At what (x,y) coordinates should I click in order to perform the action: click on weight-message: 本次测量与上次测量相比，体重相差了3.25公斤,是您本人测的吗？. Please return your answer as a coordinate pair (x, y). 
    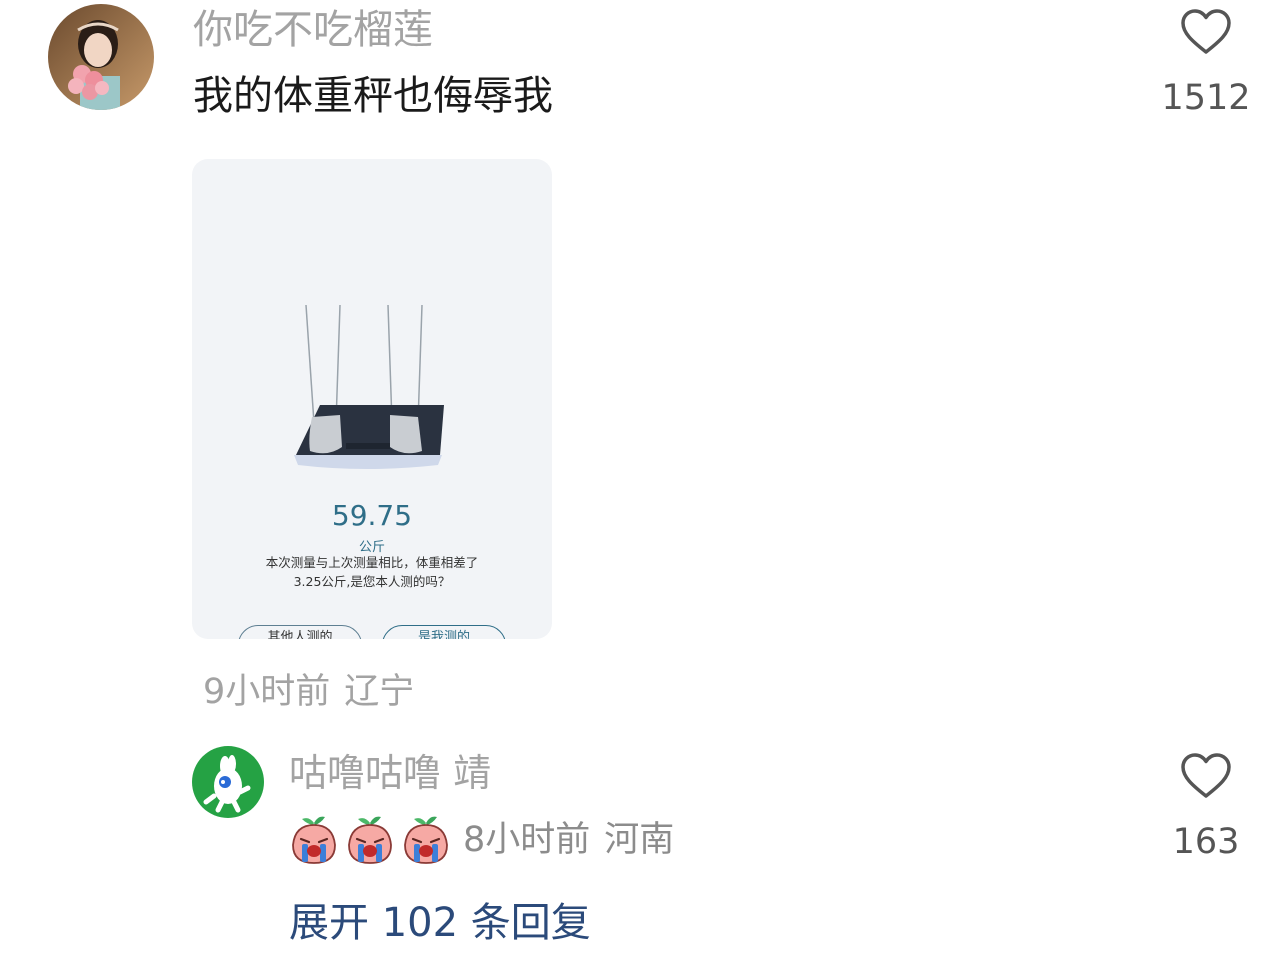
    Looking at the image, I should click on (372, 572).